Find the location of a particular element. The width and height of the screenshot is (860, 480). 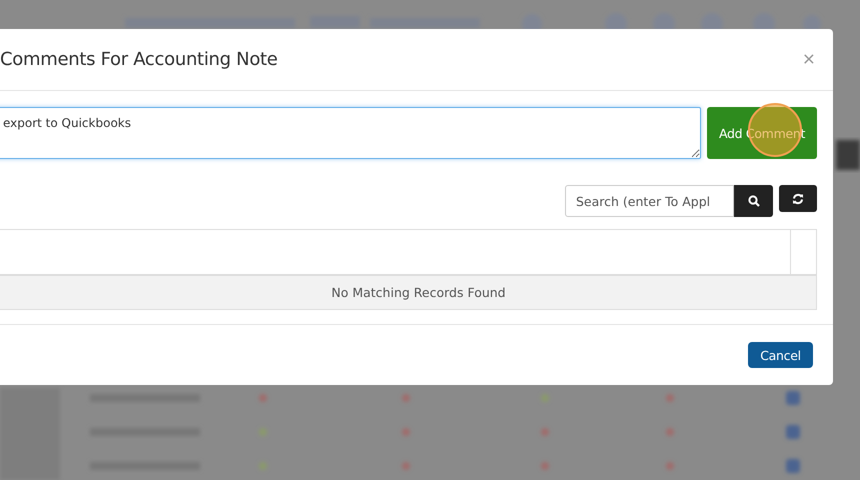

modal-title: Comments For Accounting Note is located at coordinates (139, 59).